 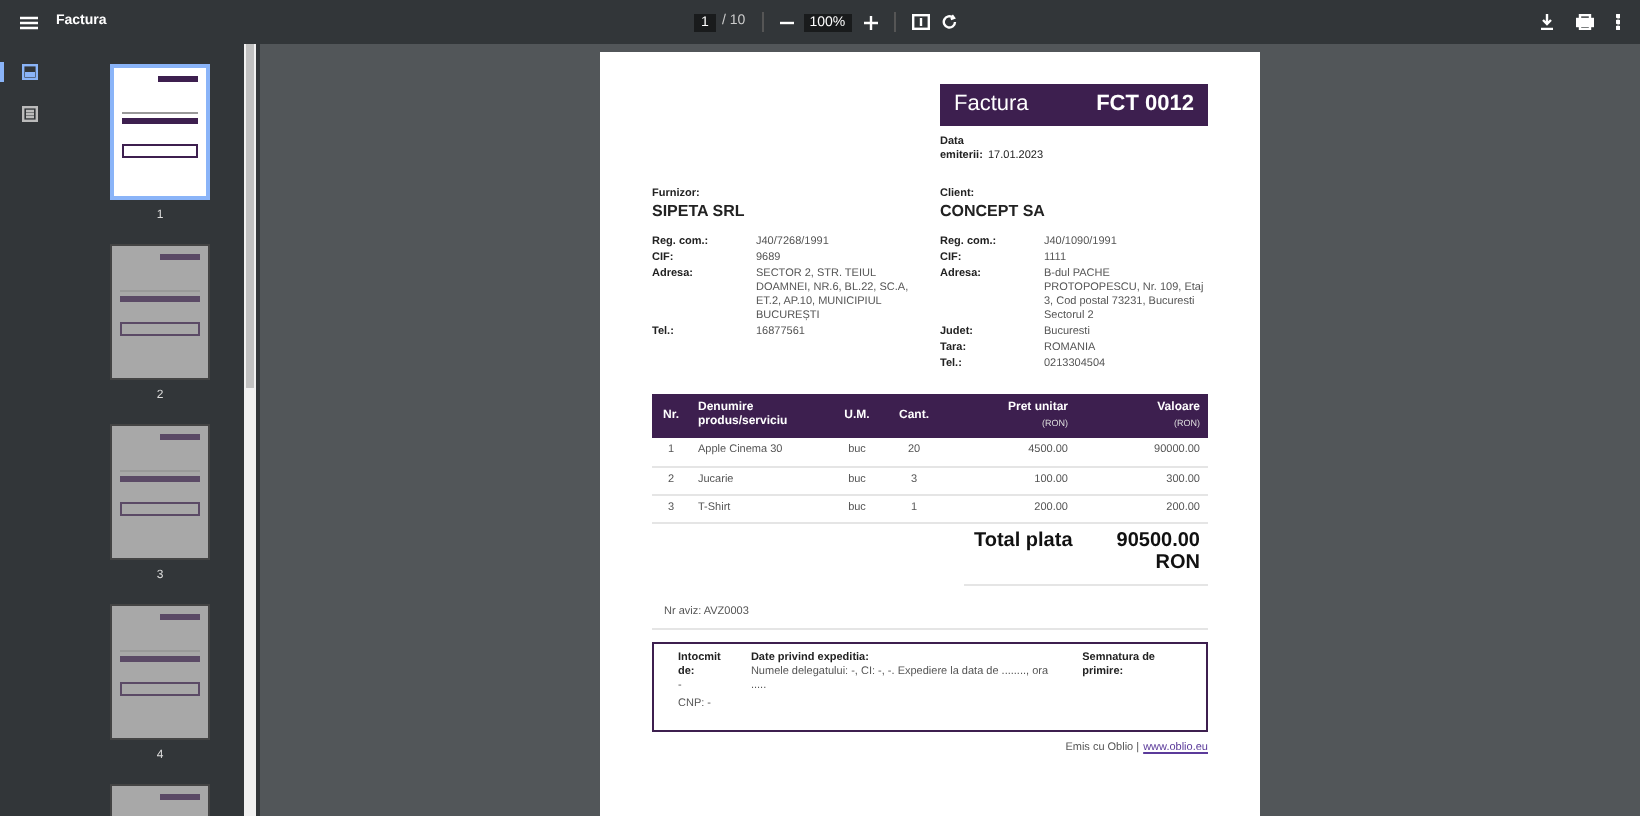 I want to click on download-icon, so click(x=1547, y=22).